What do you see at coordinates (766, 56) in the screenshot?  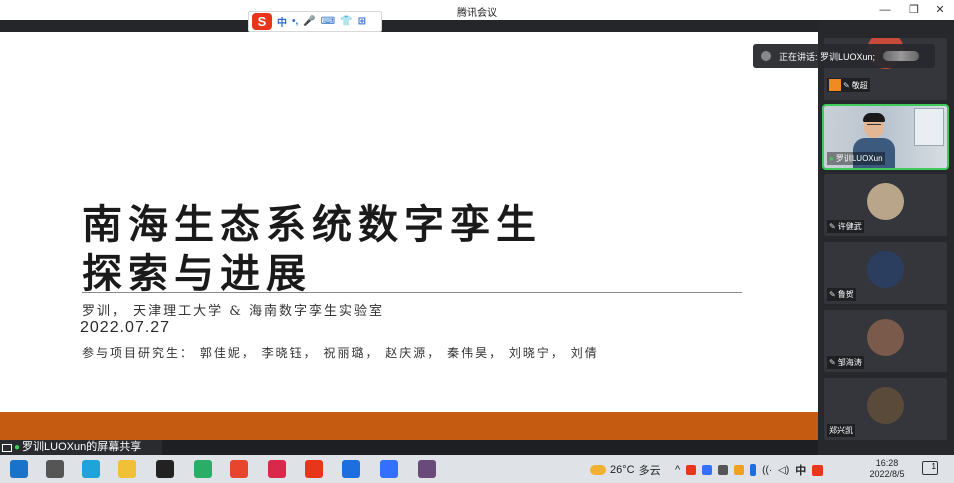 I see `speaker-avatar-icon` at bounding box center [766, 56].